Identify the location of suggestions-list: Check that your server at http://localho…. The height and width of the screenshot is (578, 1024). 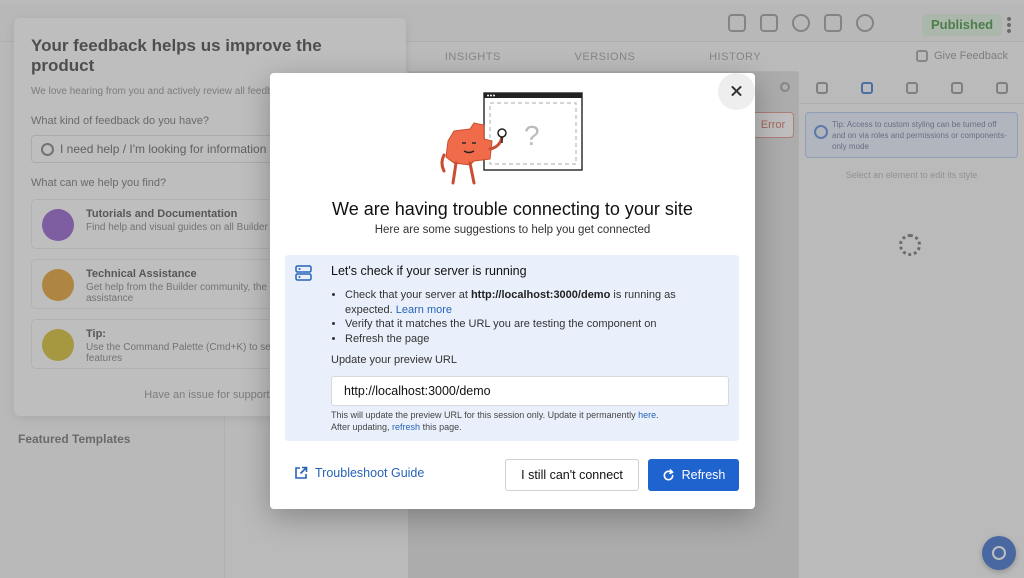
(535, 317).